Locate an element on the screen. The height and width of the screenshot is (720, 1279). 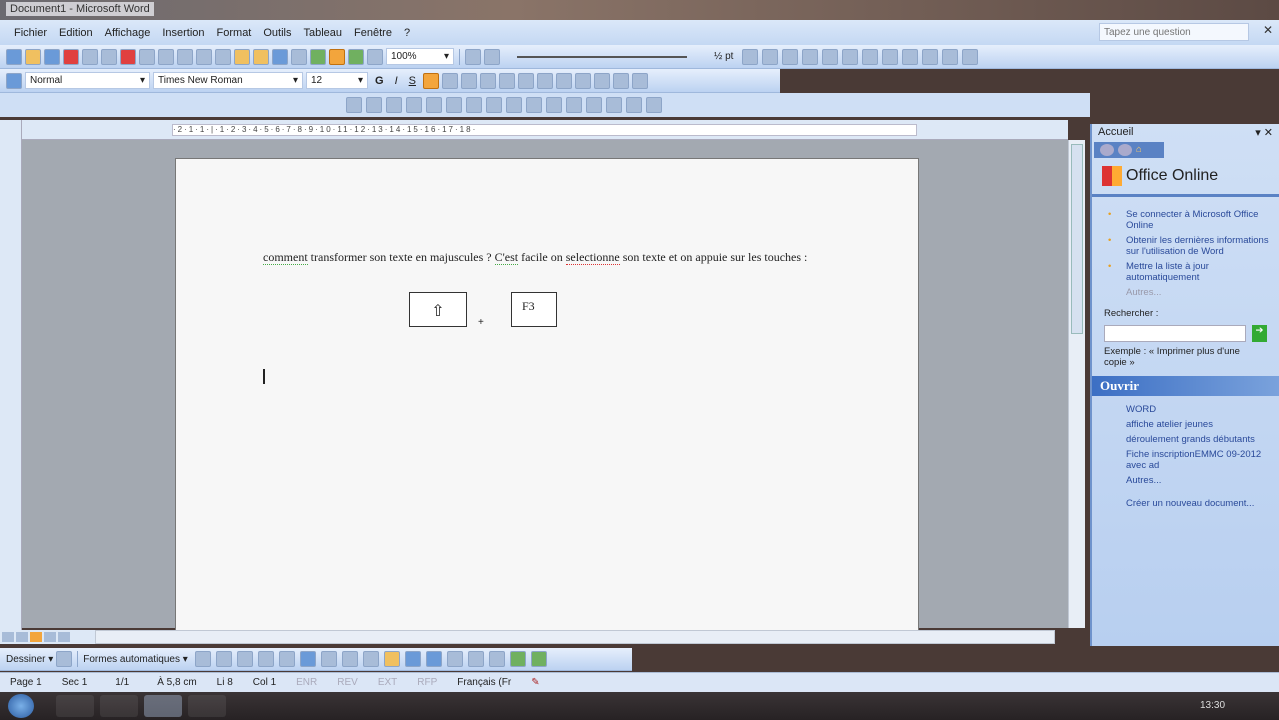
select-objects-icon is located at coordinates (64, 659).